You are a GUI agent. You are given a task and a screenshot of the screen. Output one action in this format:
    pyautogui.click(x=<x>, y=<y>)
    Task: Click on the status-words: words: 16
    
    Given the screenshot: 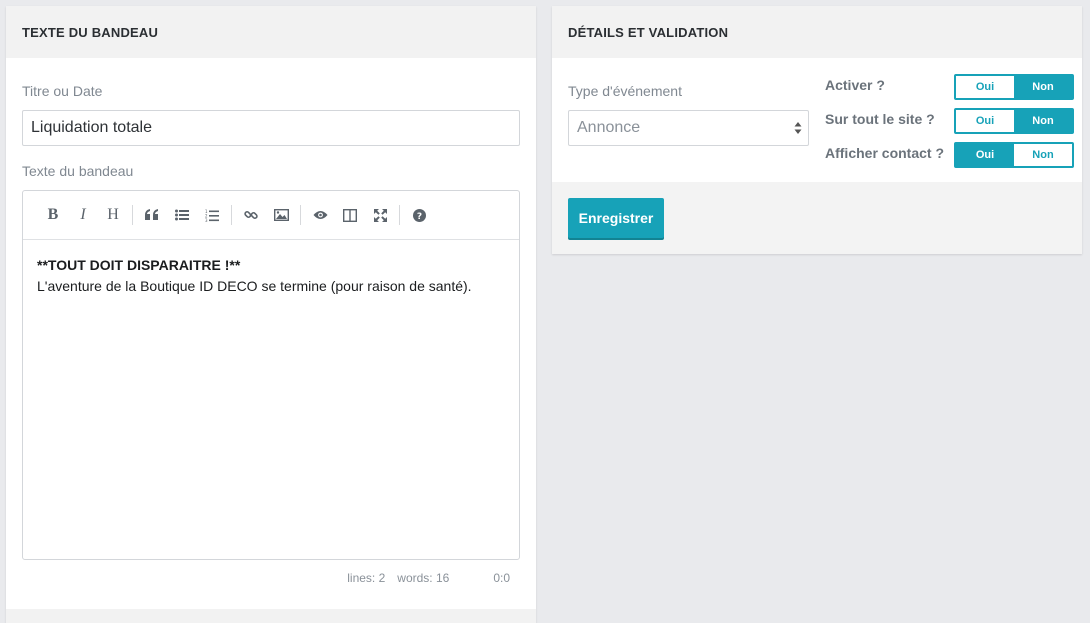 What is the action you would take?
    pyautogui.click(x=423, y=578)
    